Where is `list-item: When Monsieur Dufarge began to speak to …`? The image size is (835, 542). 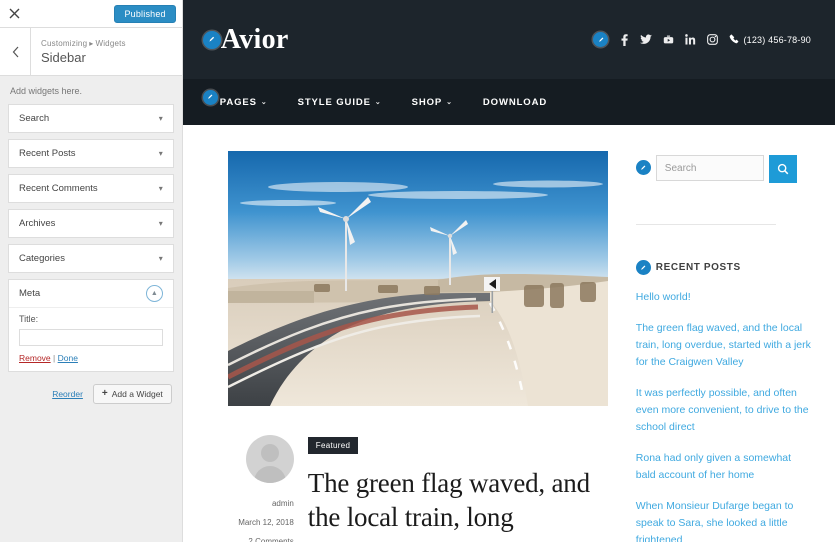
list-item: When Monsieur Dufarge began to speak to … is located at coordinates (724, 520).